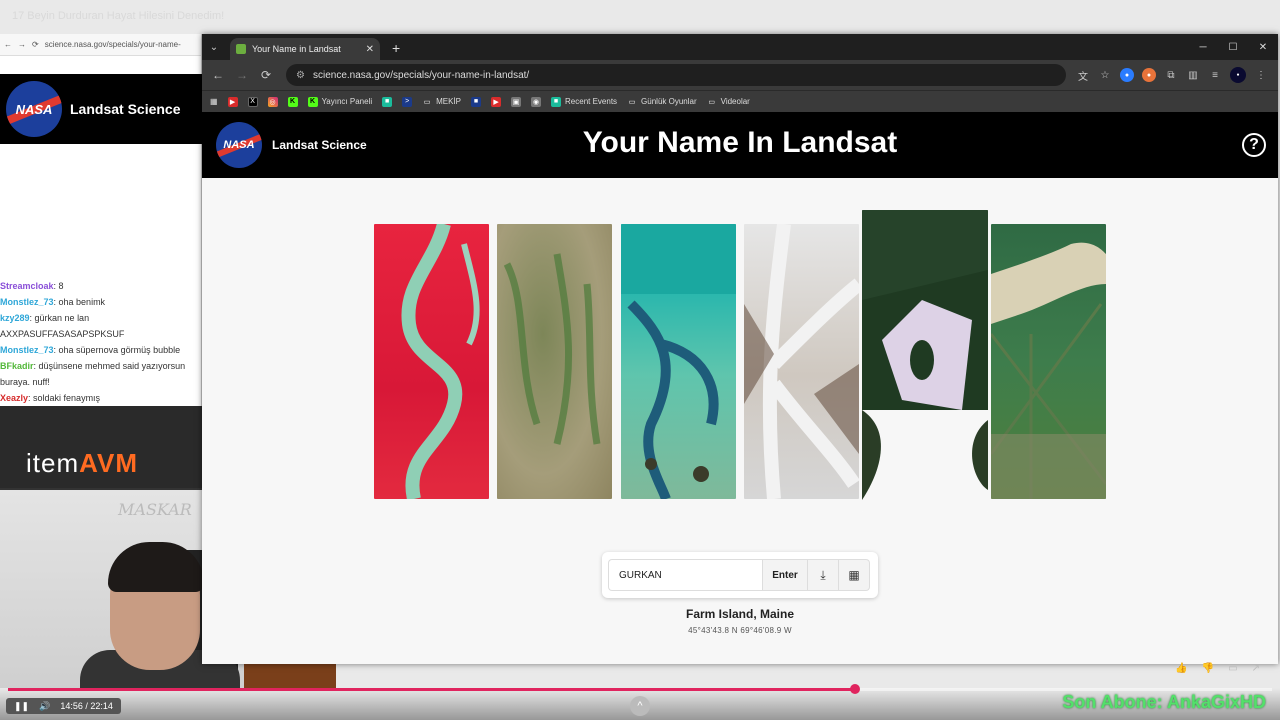 Image resolution: width=1280 pixels, height=720 pixels. I want to click on volume-icon: 🔊, so click(44, 706).